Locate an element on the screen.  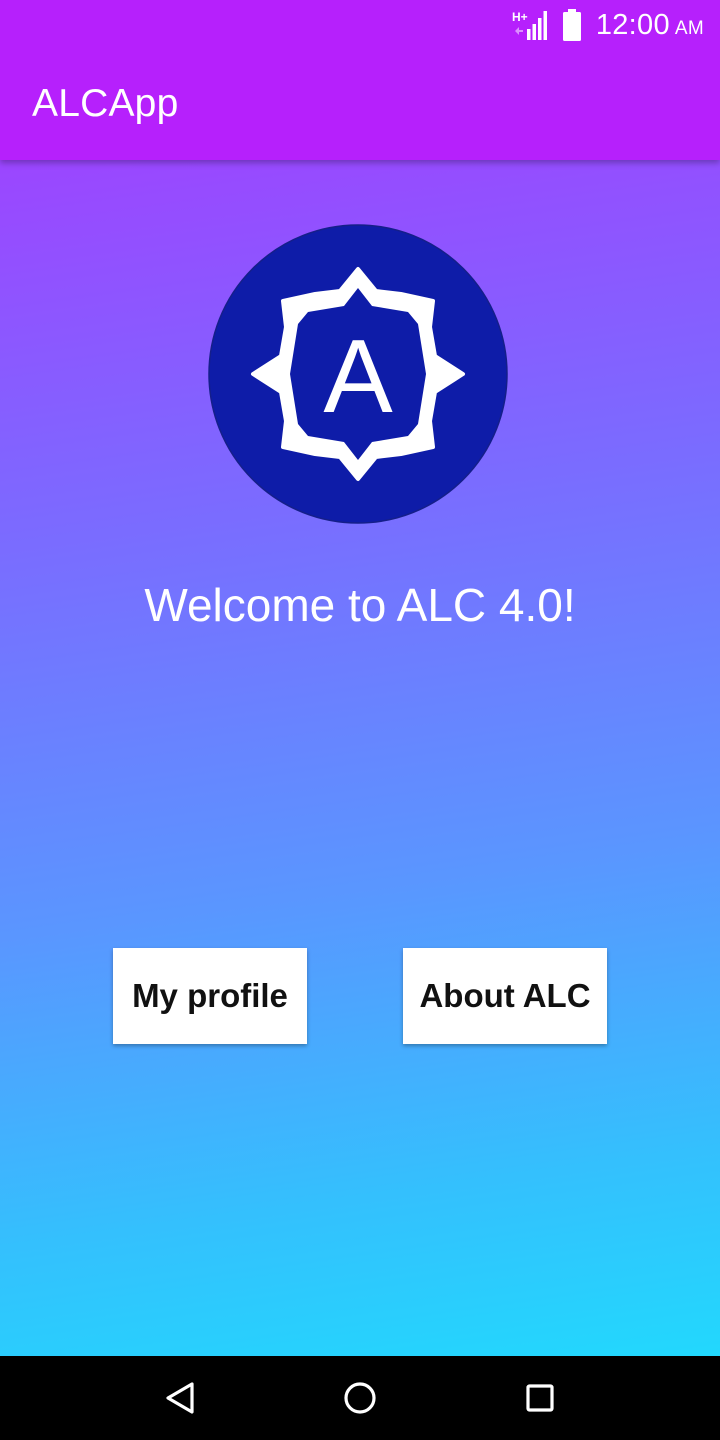
top-bar: H+ 12:00 AM ALCApp is located at coordinates (360, 80).